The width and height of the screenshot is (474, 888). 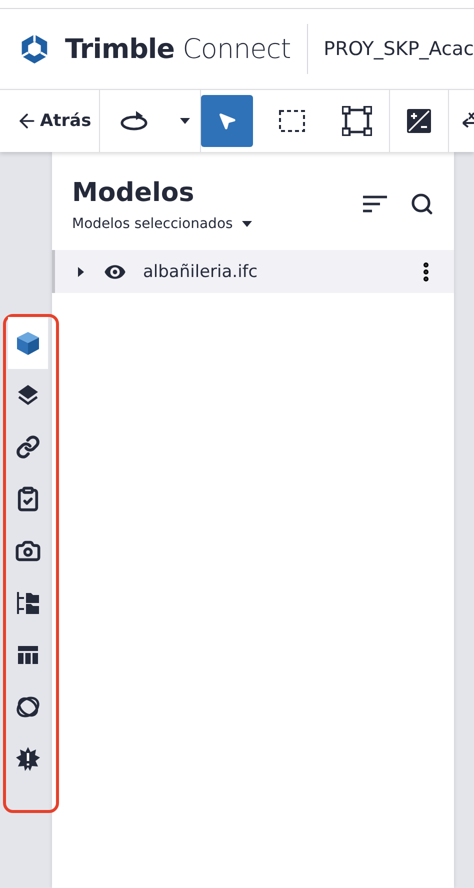 I want to click on pointer-icon, so click(x=227, y=121).